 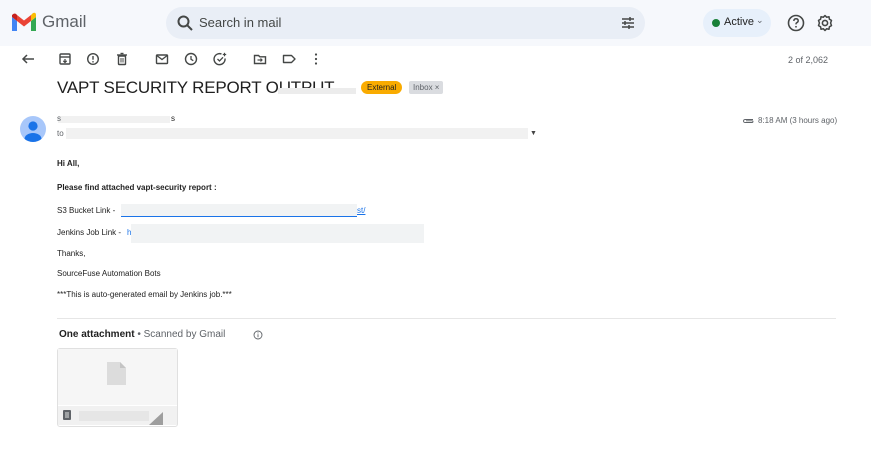 I want to click on more-options-icon, so click(x=316, y=59).